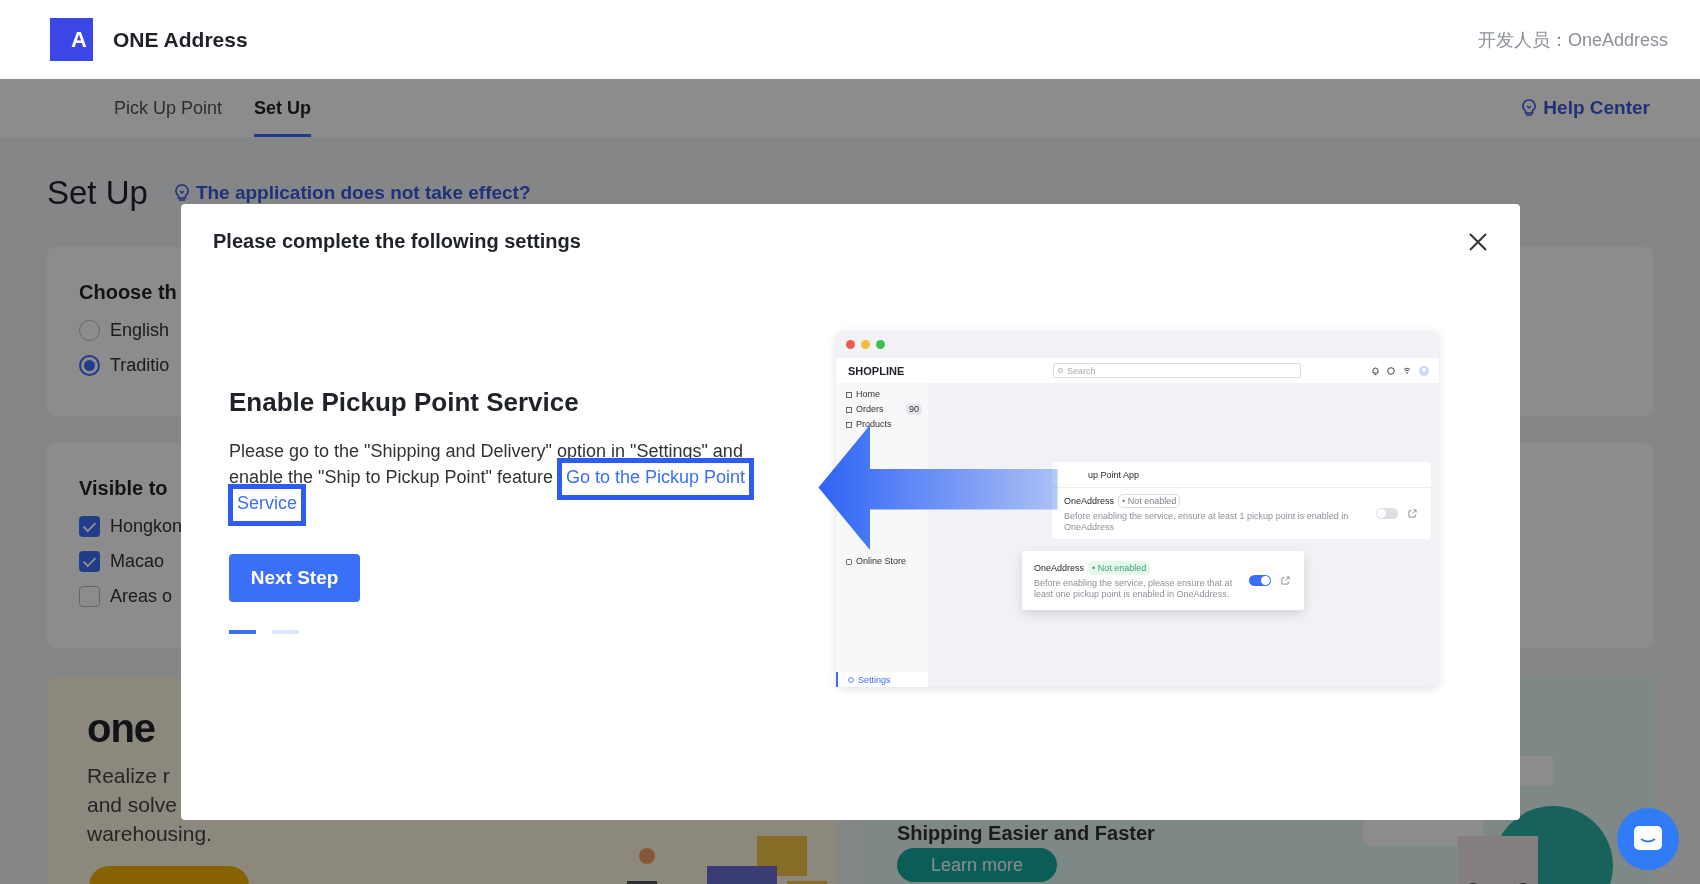 This screenshot has height=884, width=1700. What do you see at coordinates (141, 596) in the screenshot?
I see `option-label: Areas o` at bounding box center [141, 596].